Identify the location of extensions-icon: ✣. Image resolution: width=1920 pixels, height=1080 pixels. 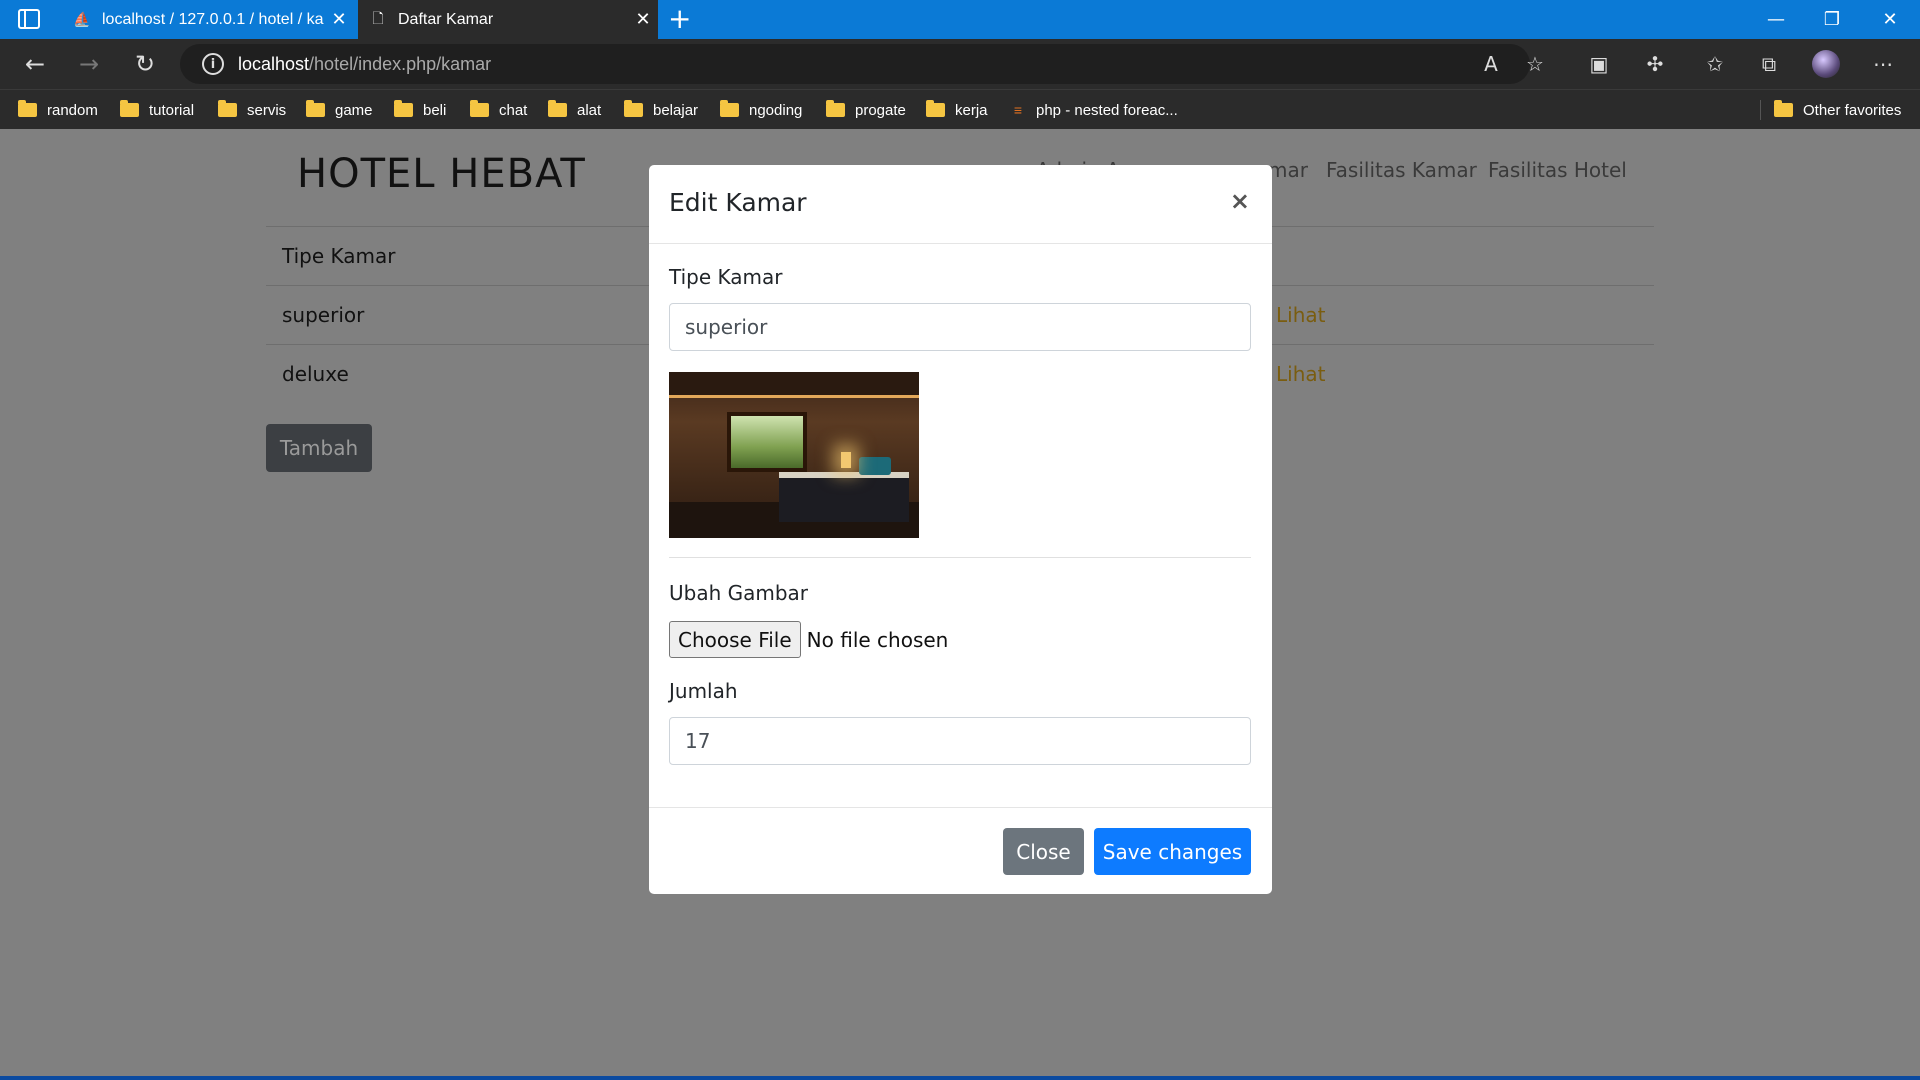
(1655, 64).